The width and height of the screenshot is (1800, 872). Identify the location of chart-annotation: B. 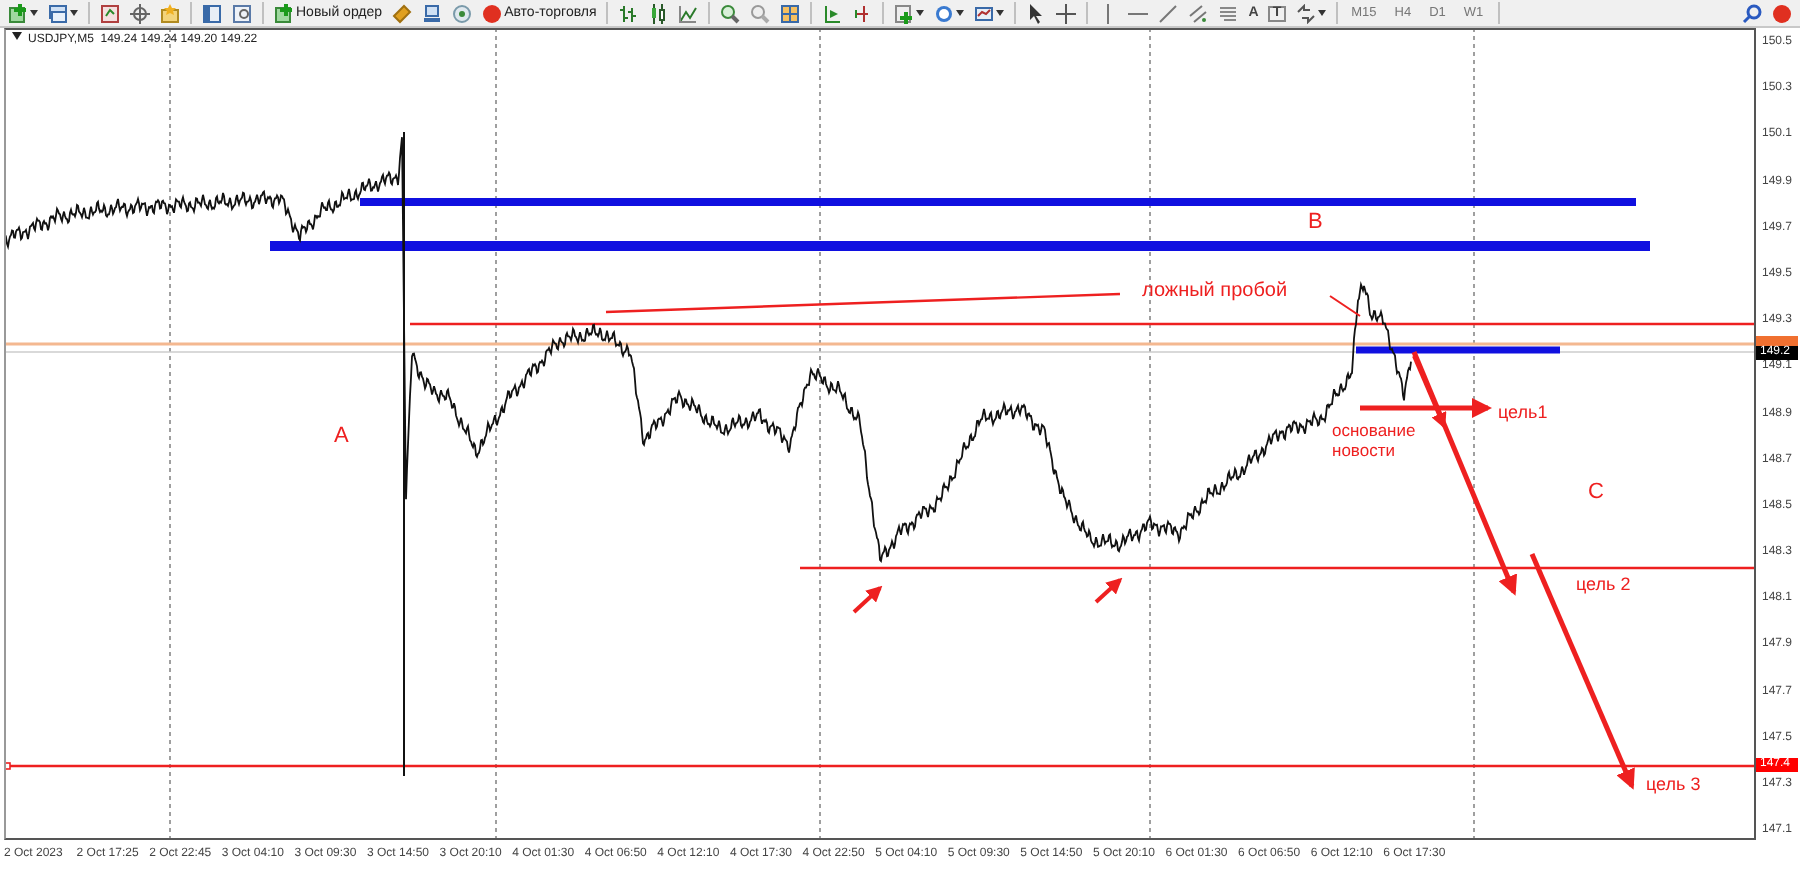
(1315, 223).